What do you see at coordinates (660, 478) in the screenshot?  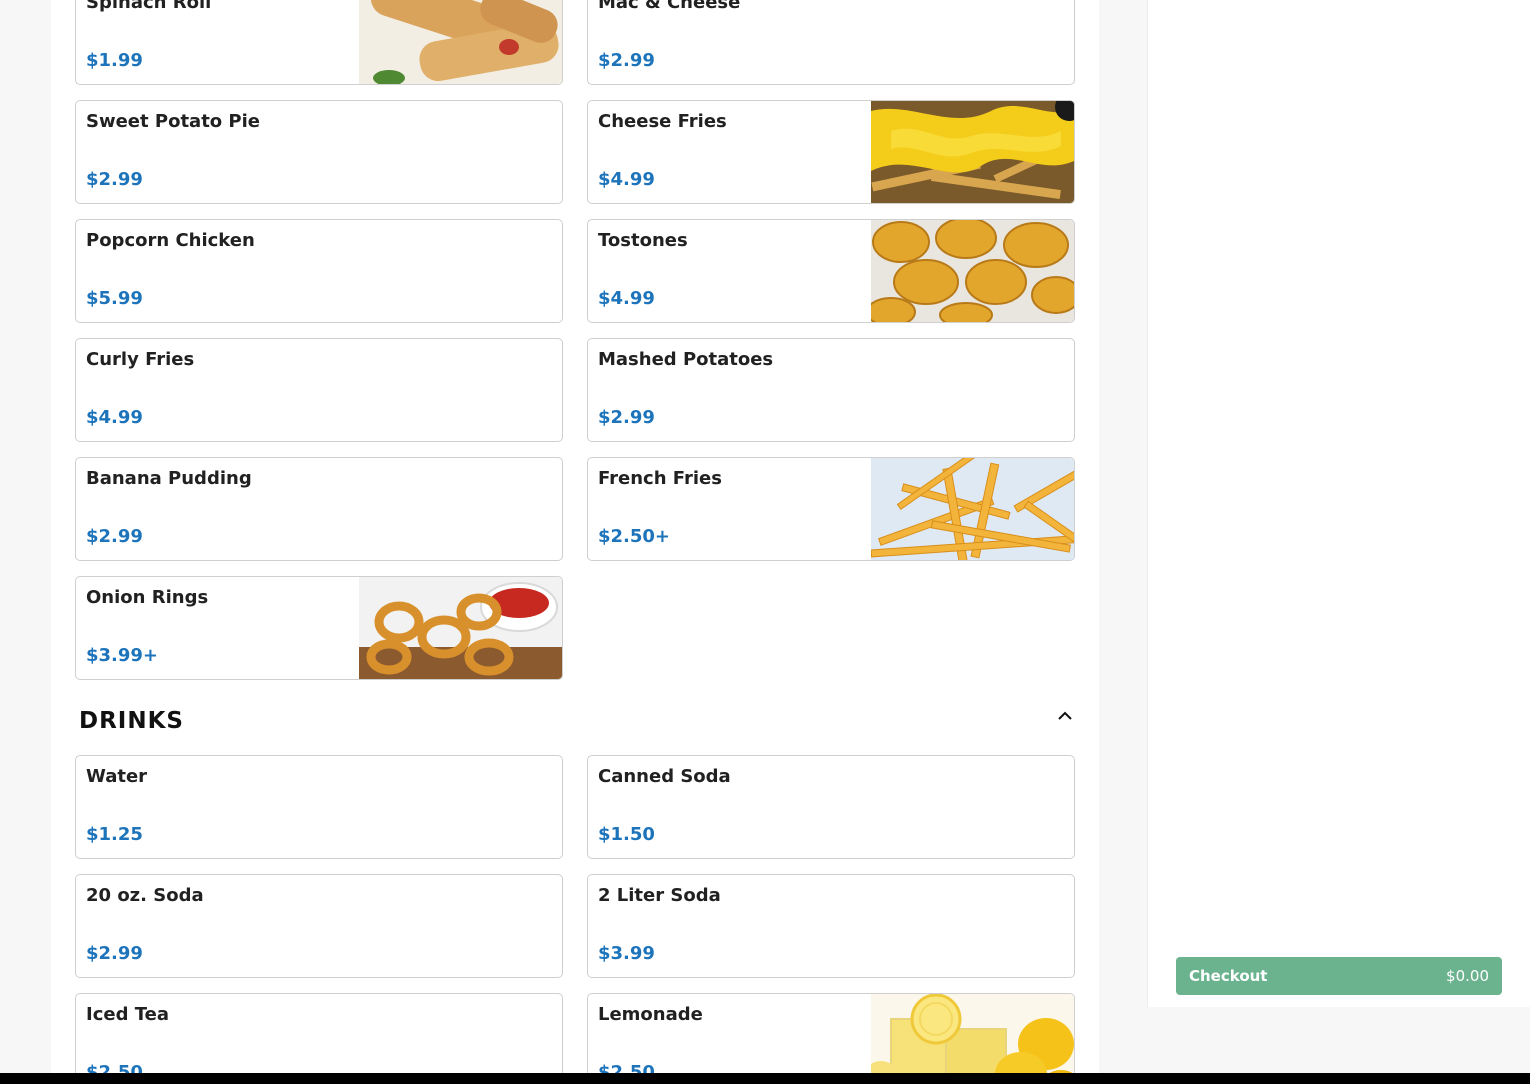 I see `menu-item-name: French Fries` at bounding box center [660, 478].